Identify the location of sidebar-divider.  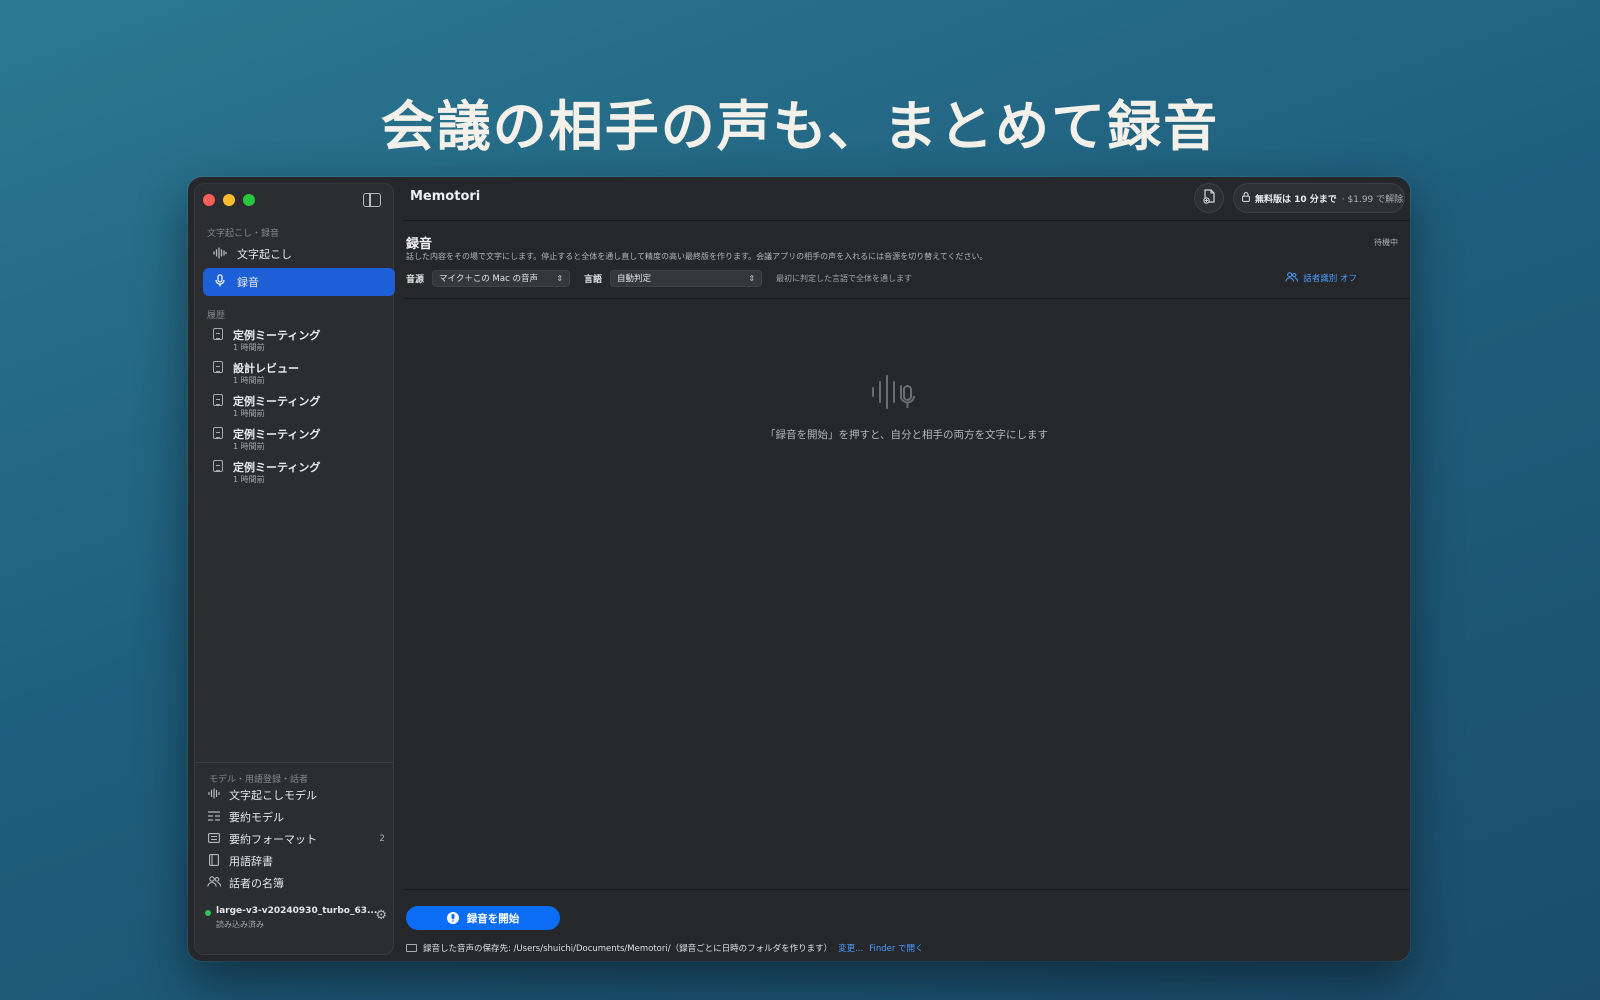
(294, 762).